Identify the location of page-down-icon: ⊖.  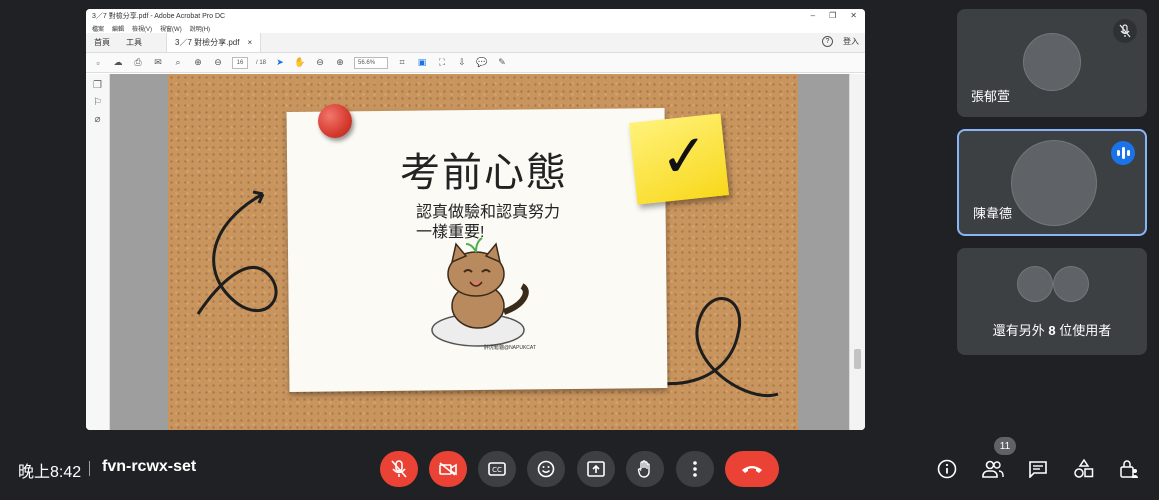
(218, 63).